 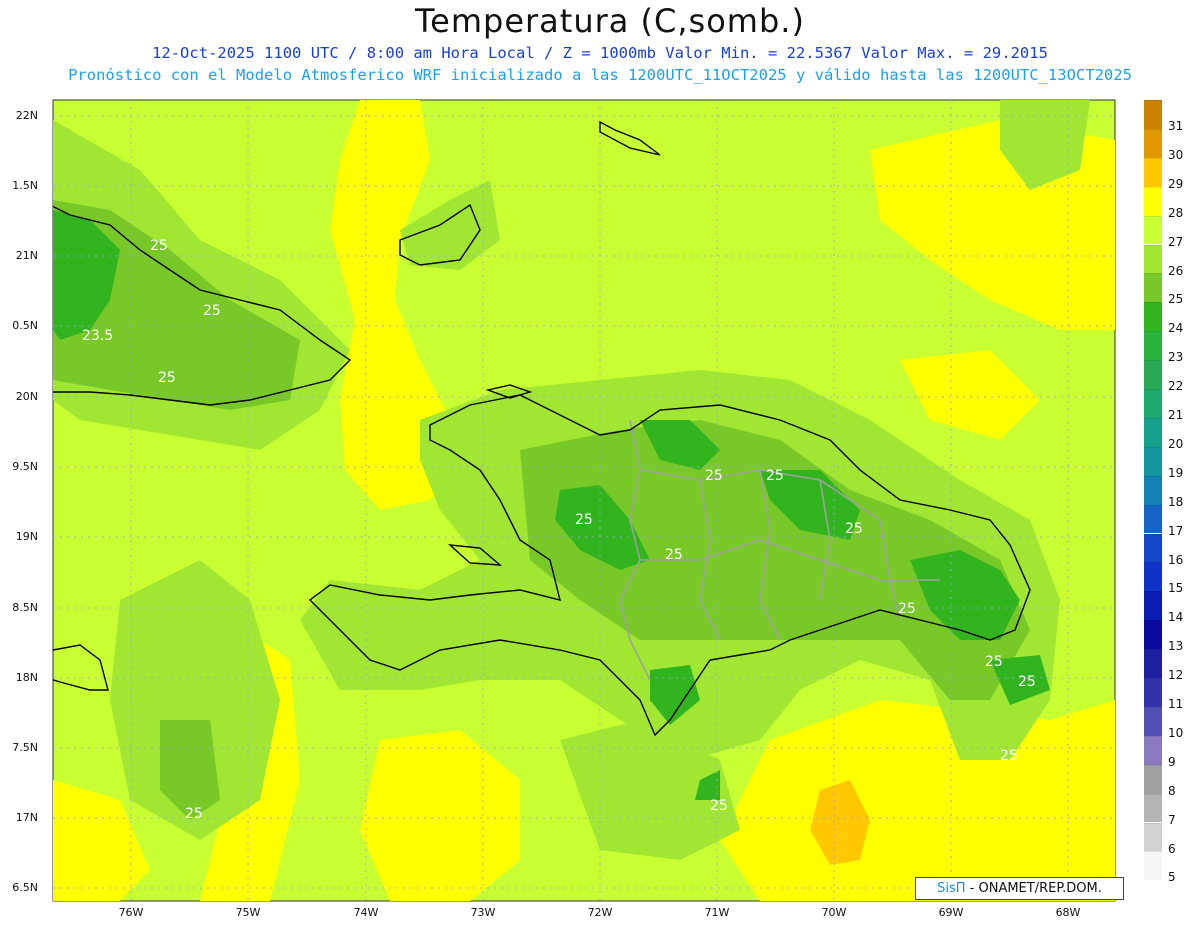 I want to click on lat-label: 19N, so click(x=26, y=536).